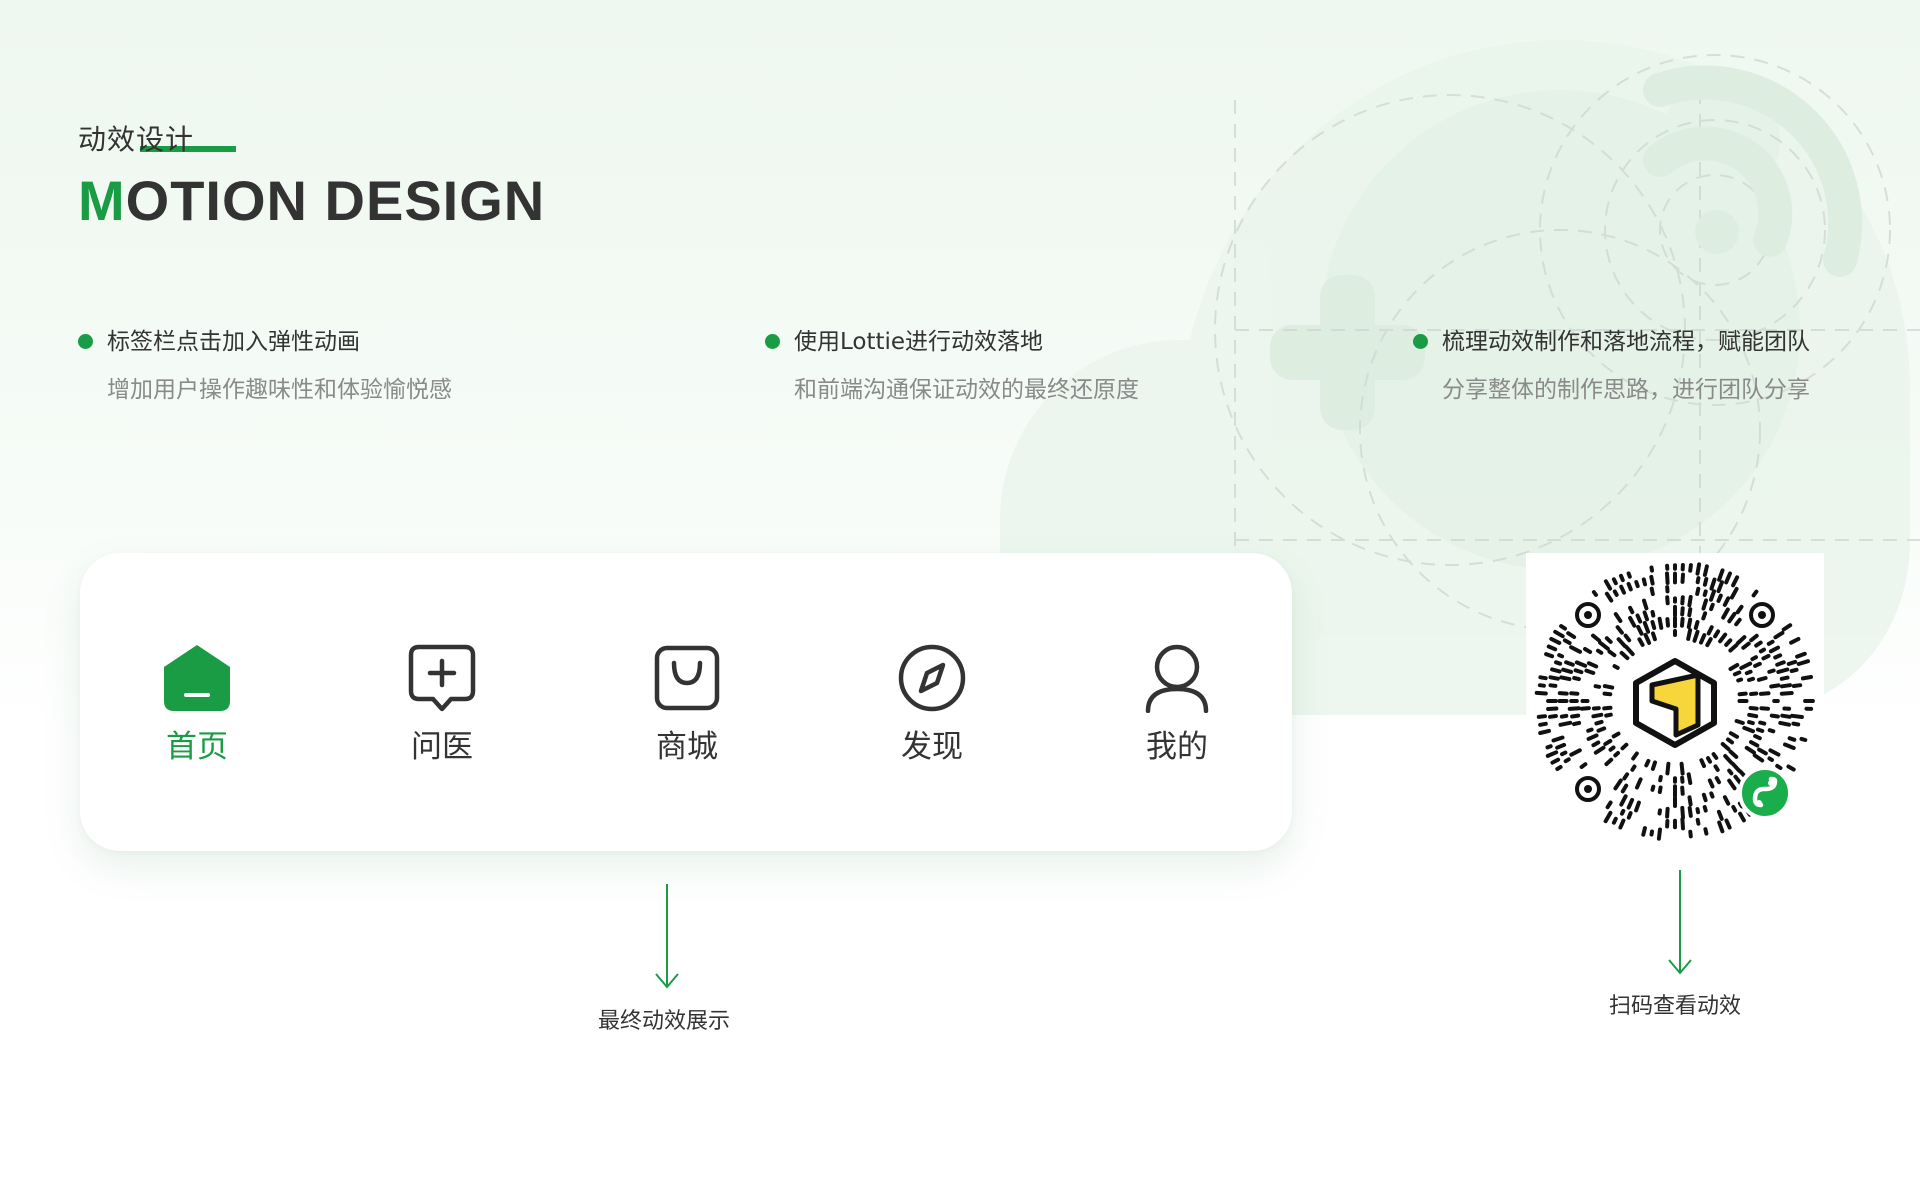 Image resolution: width=1920 pixels, height=1188 pixels. I want to click on tab-home: 首页, so click(197, 708).